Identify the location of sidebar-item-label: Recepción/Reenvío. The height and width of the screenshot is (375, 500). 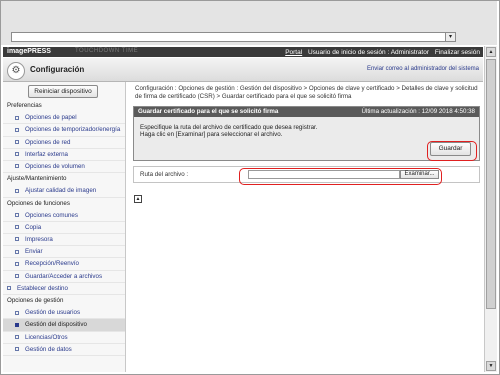
(52, 264).